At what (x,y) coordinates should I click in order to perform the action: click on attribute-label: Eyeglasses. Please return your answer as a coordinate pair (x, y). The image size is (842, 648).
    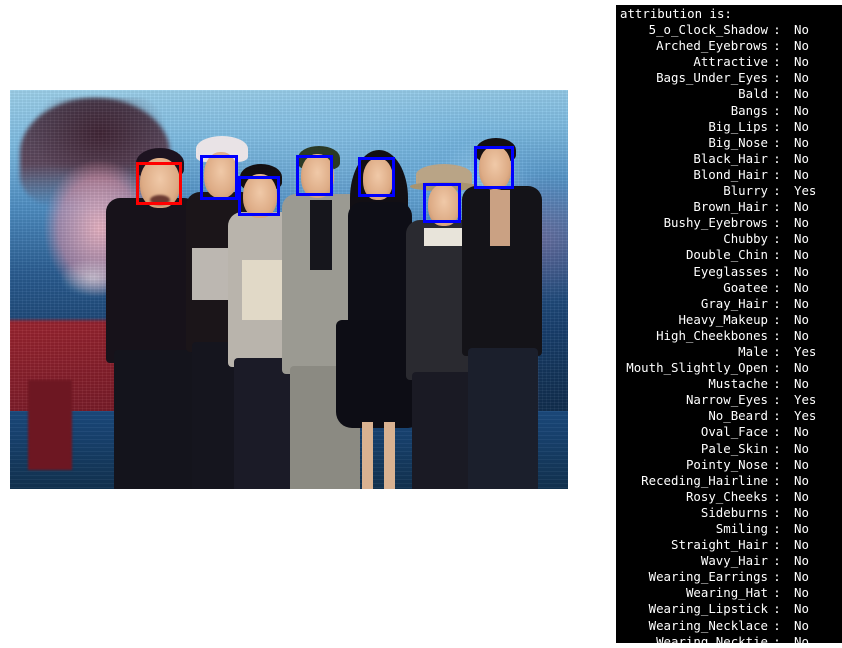
    Looking at the image, I should click on (730, 271).